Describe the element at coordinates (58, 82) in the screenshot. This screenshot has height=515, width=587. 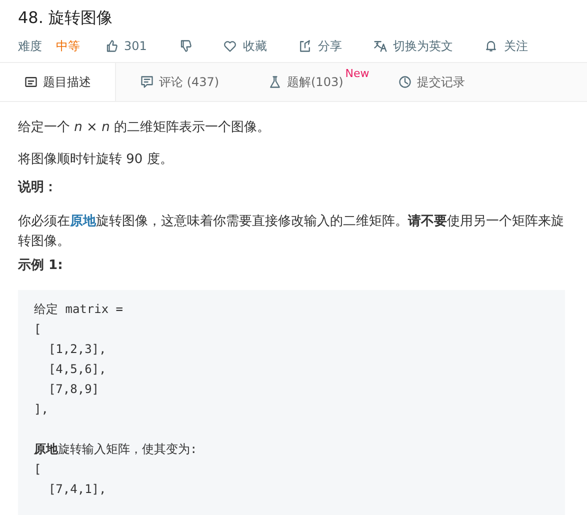
I see `tab: 题目描述` at that location.